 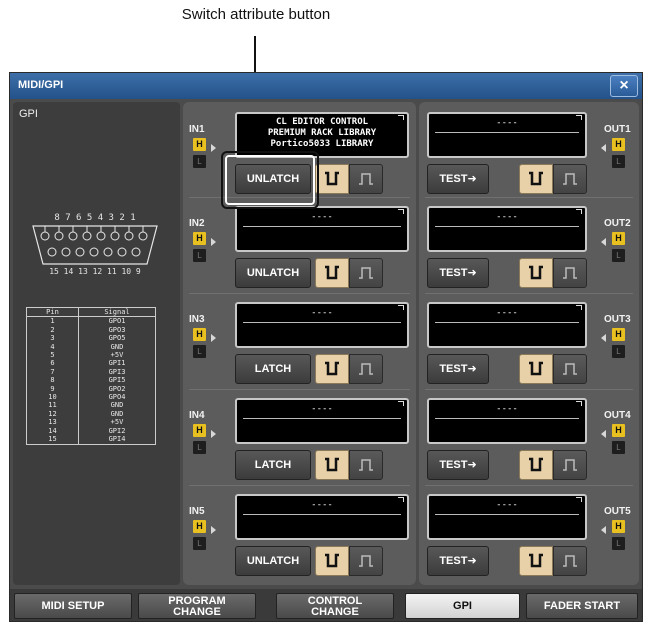 What do you see at coordinates (507, 325) in the screenshot?
I see `gpi-out3-assignment-display: ----` at bounding box center [507, 325].